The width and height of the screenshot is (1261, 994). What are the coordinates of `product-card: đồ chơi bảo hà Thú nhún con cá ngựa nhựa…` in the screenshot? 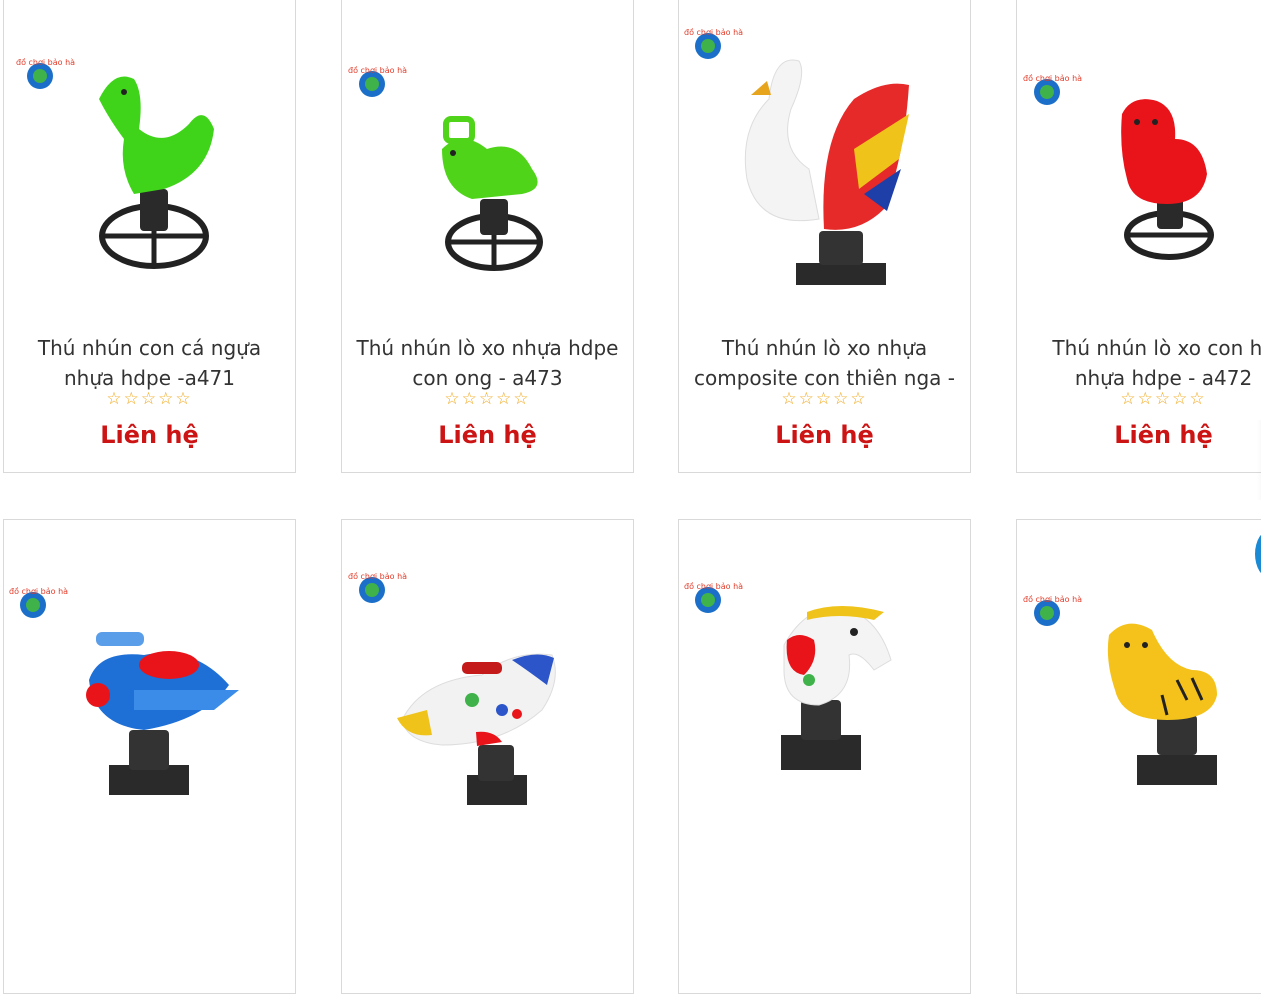 It's located at (149, 236).